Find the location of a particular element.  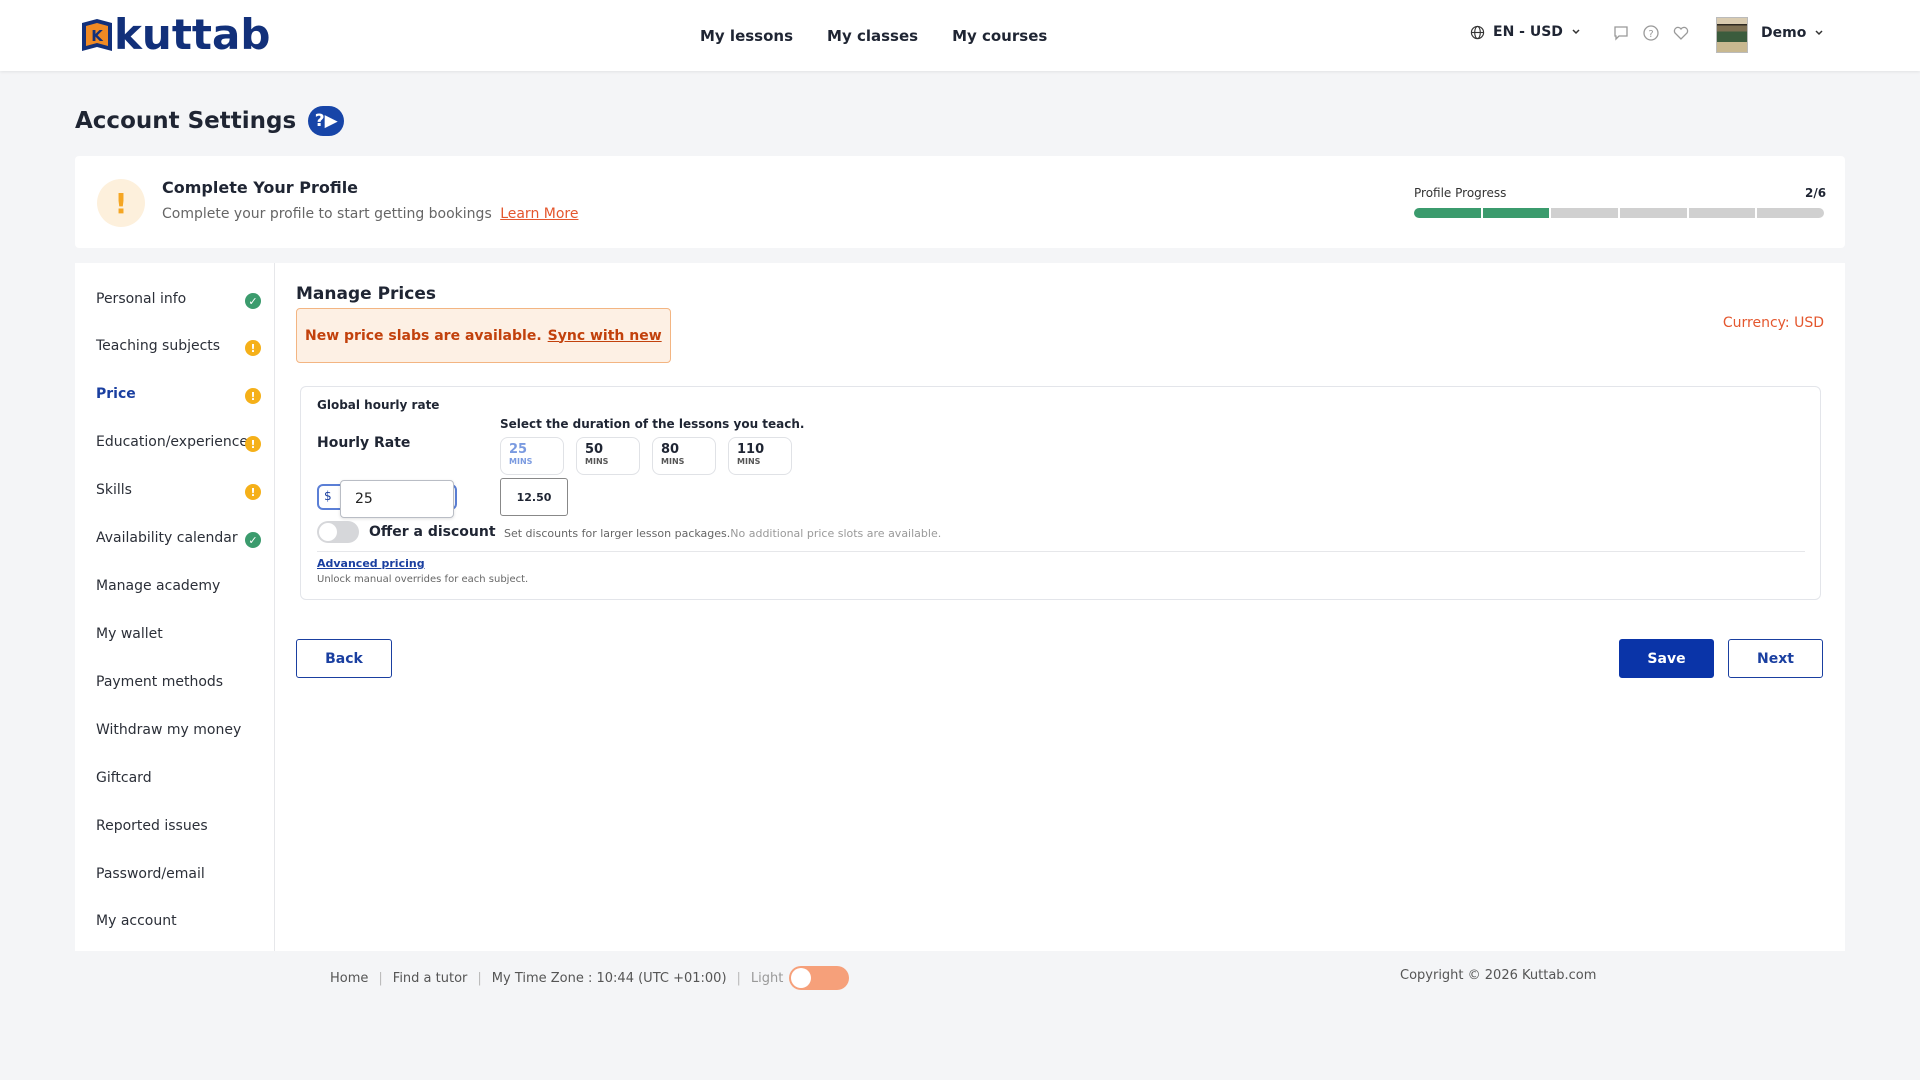

discount-help-muted: No additional price slots are available. is located at coordinates (836, 533).